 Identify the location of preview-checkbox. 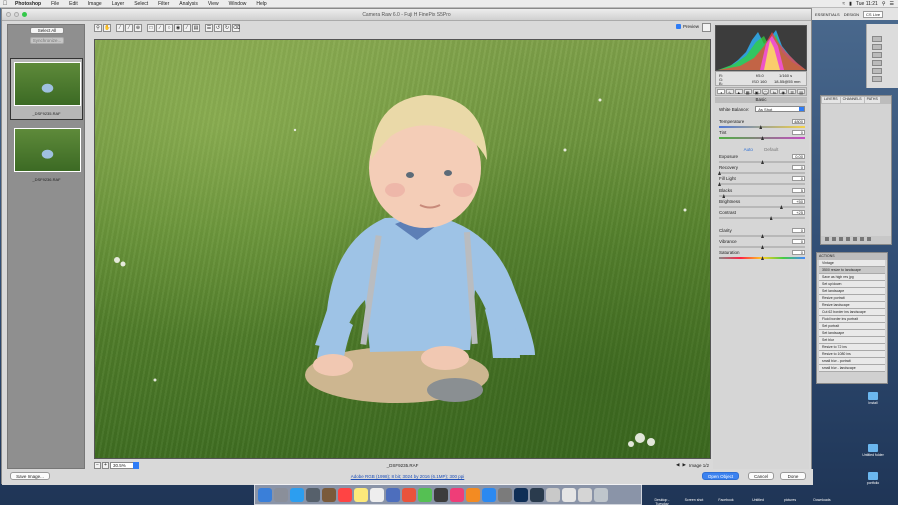
(678, 26).